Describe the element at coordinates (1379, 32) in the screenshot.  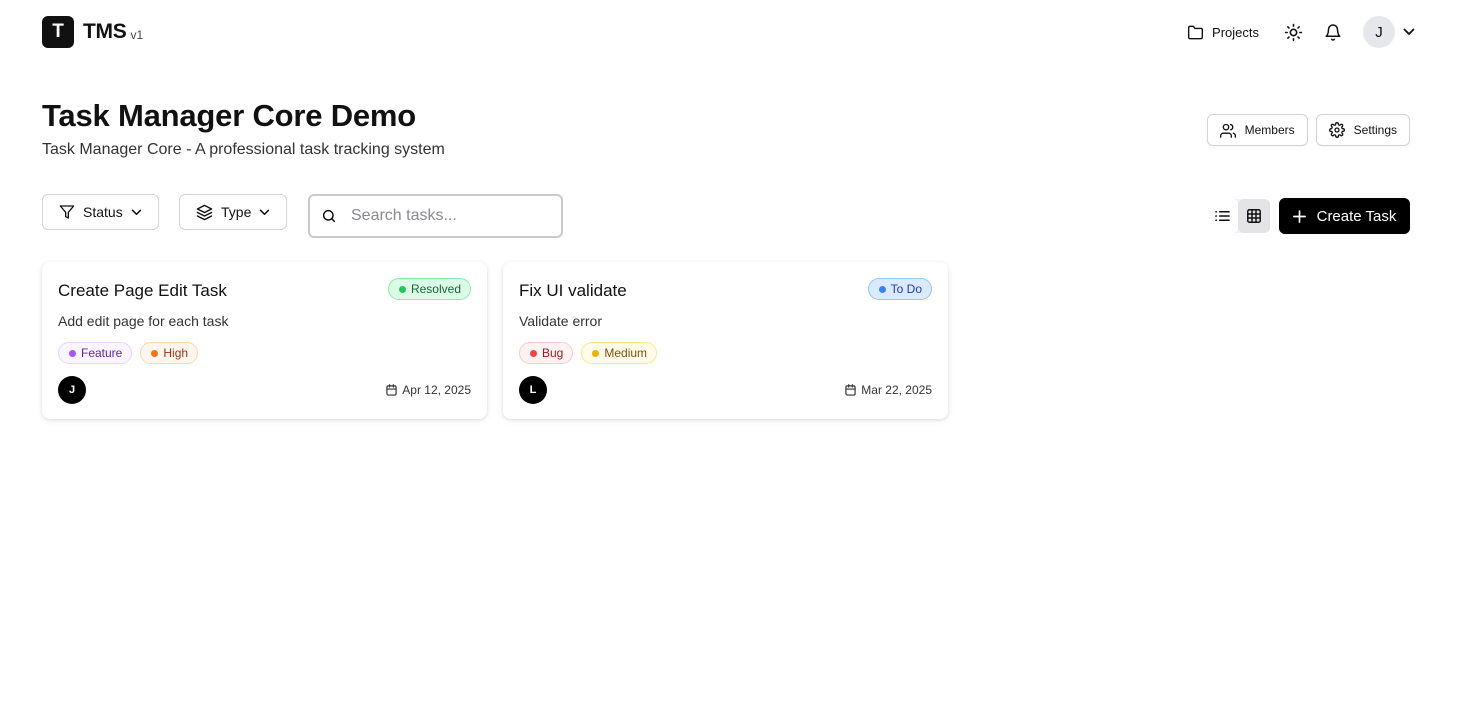
I see `avatar: J` at that location.